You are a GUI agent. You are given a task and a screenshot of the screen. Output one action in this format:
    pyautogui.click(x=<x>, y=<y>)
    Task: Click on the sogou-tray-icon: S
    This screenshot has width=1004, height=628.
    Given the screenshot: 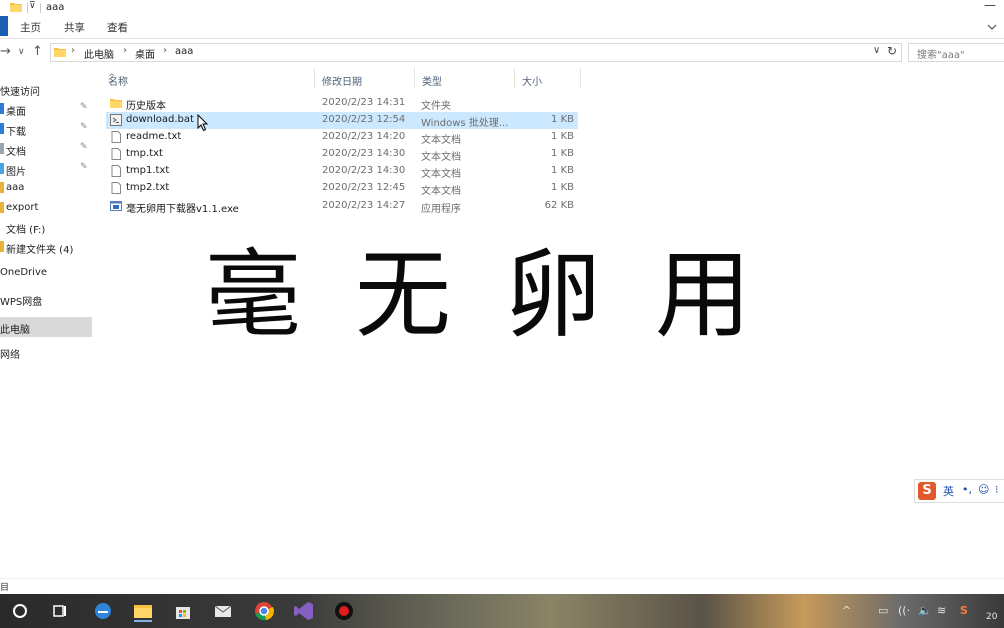 What is the action you would take?
    pyautogui.click(x=964, y=610)
    